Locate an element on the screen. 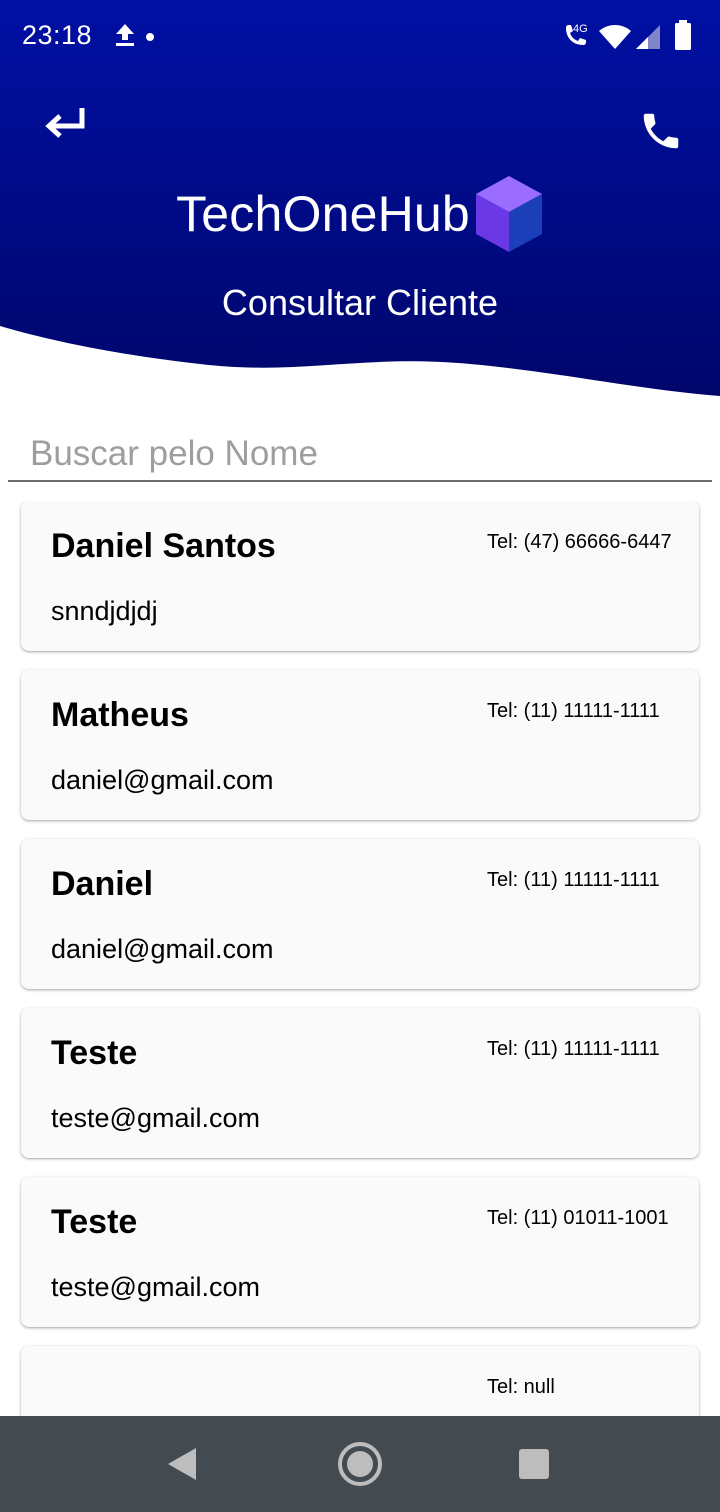 The width and height of the screenshot is (720, 1512). client-name: Matheus is located at coordinates (120, 715).